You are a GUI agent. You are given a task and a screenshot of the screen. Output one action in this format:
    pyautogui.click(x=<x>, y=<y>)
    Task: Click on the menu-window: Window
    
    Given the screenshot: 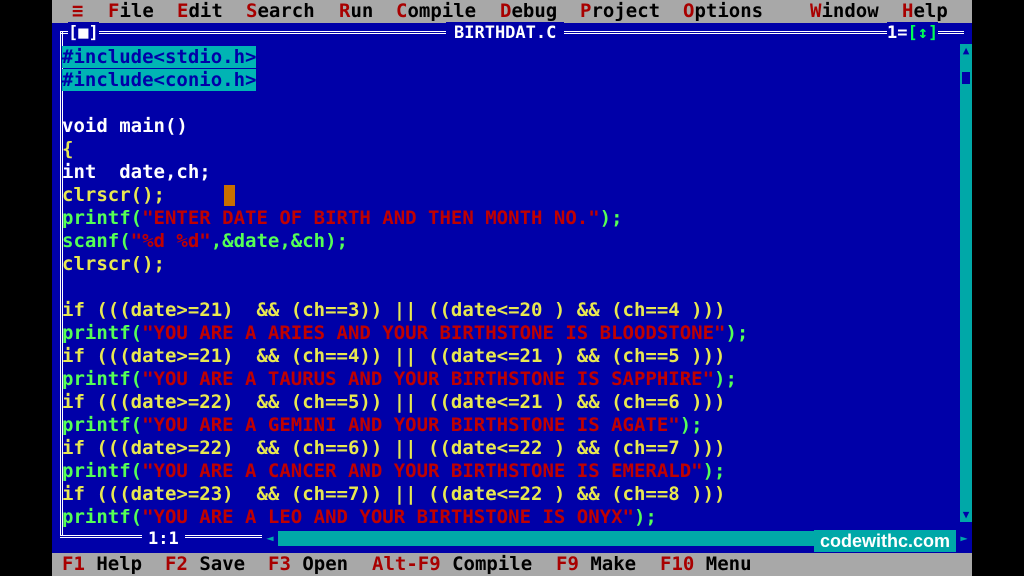 What is the action you would take?
    pyautogui.click(x=844, y=11)
    